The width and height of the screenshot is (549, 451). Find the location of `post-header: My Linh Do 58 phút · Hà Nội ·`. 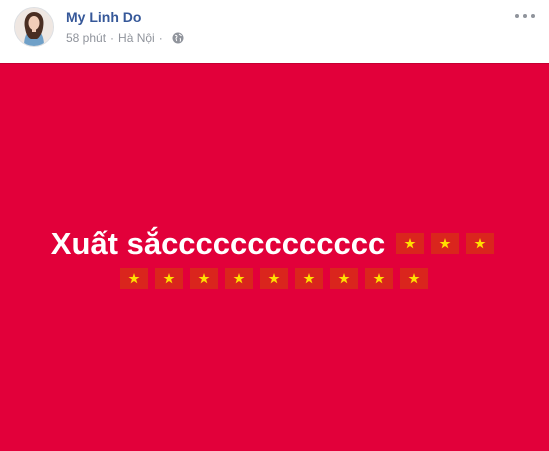

post-header: My Linh Do 58 phút · Hà Nội · is located at coordinates (274, 31).